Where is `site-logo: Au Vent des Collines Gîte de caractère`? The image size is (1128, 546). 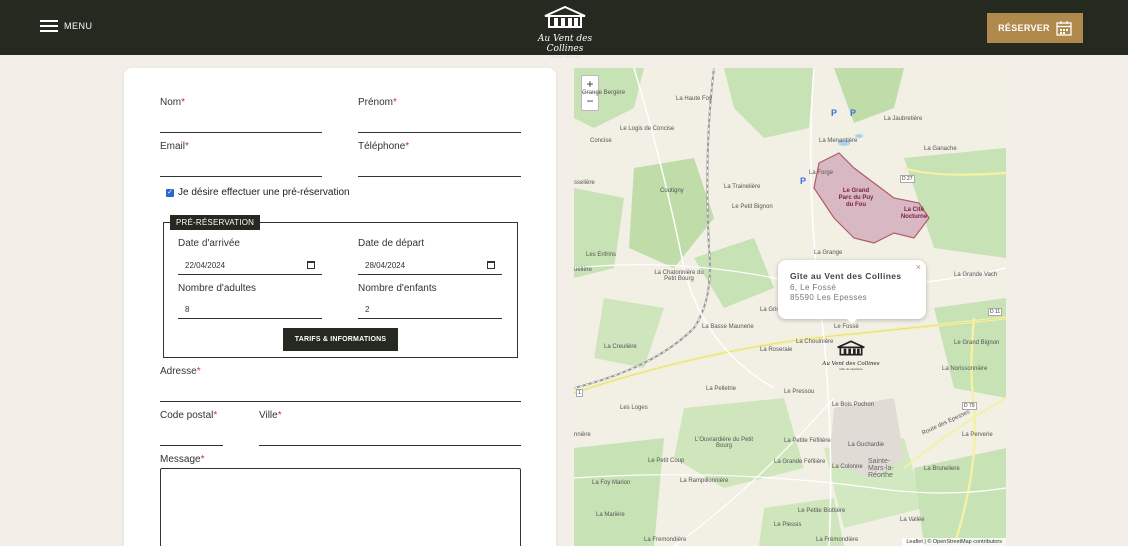
site-logo: Au Vent des Collines Gîte de caractère is located at coordinates (565, 32).